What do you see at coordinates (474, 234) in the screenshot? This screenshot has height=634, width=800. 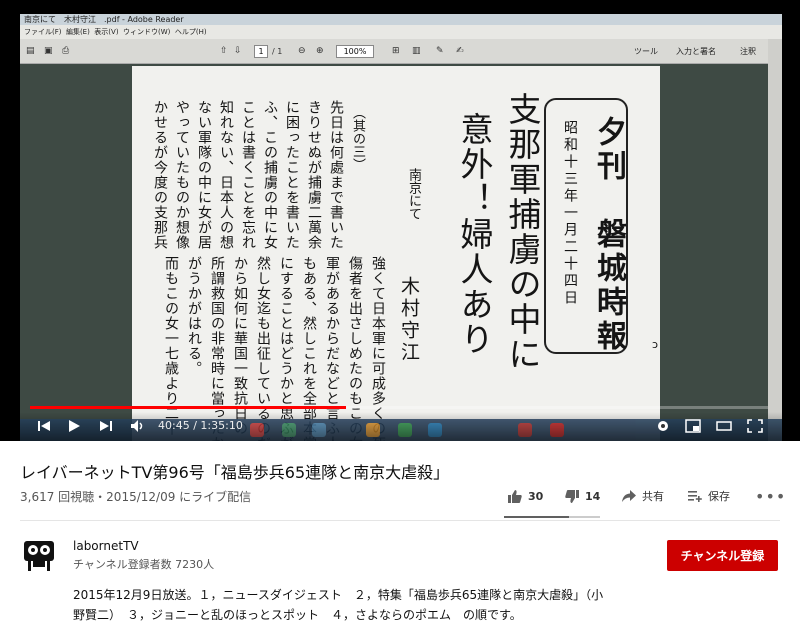 I see `headline-2: 意外！婦人あり` at bounding box center [474, 234].